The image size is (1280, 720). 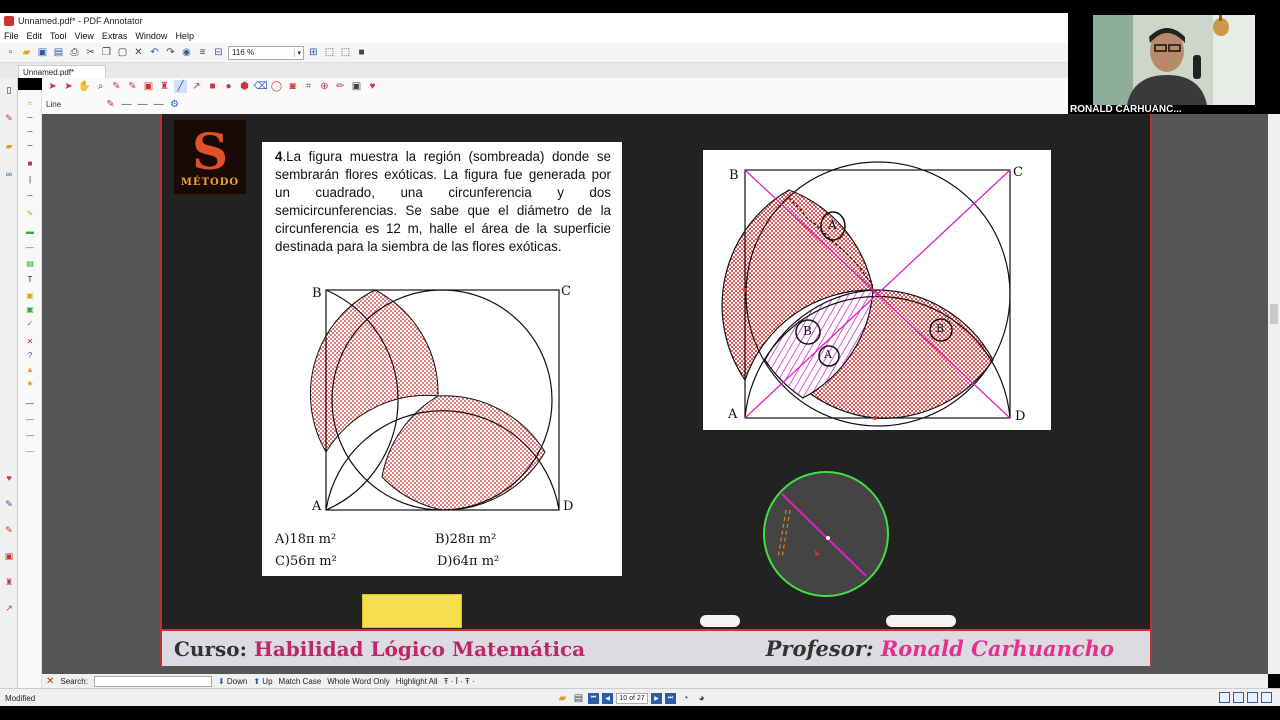 What do you see at coordinates (356, 86) in the screenshot?
I see `insert-image-icon: ▣` at bounding box center [356, 86].